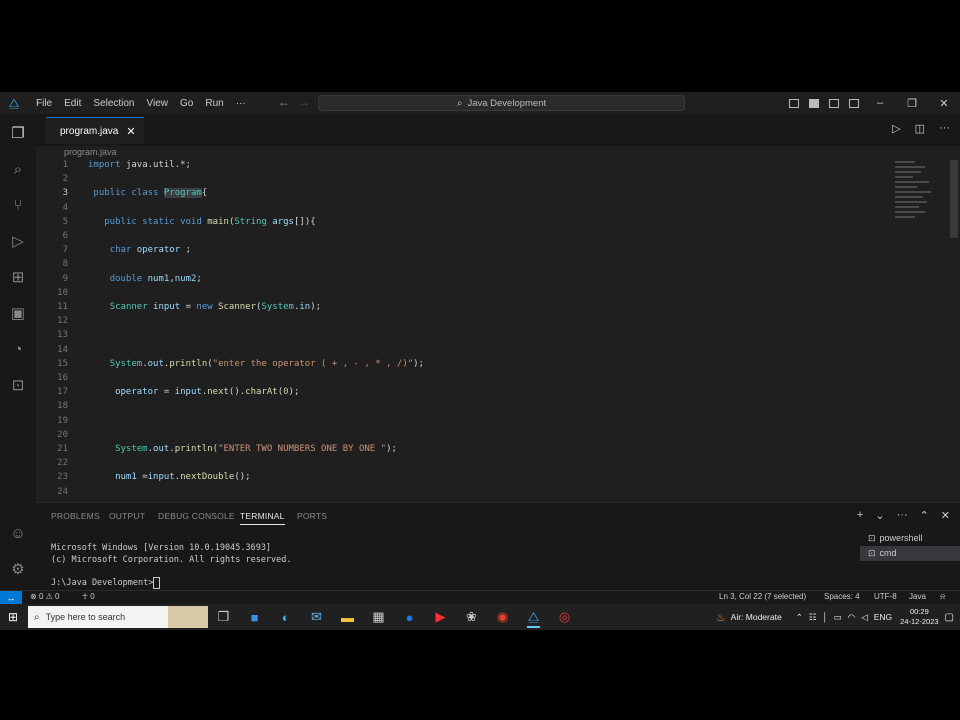  I want to click on code-line: 6, so click(466, 236).